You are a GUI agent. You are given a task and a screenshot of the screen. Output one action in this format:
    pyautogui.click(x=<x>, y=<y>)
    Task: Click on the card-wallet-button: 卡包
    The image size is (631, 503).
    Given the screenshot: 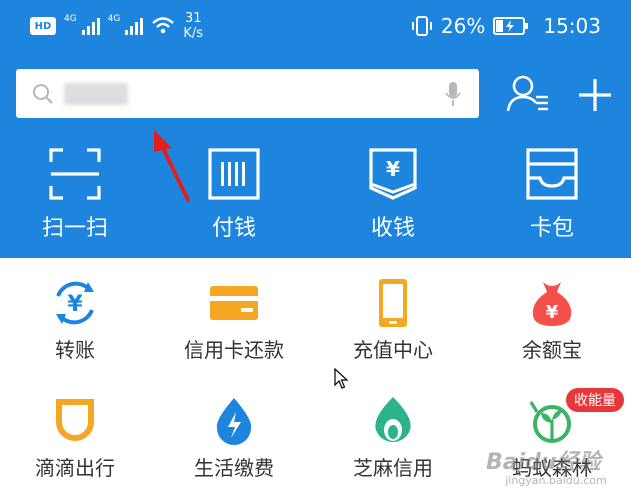 What is the action you would take?
    pyautogui.click(x=552, y=198)
    